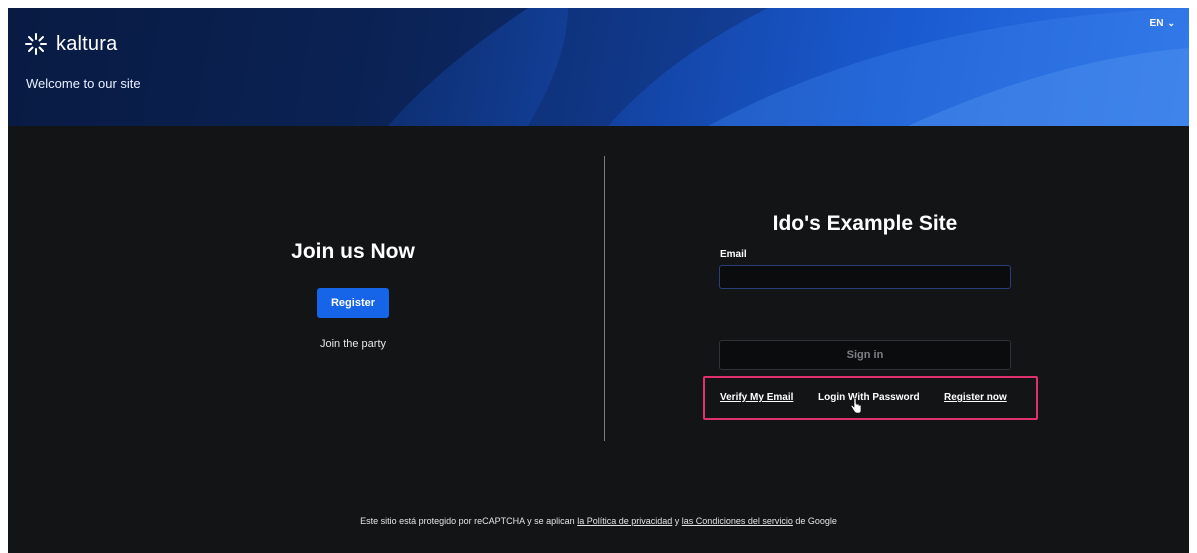 This screenshot has height=553, width=1197. I want to click on panel-divider, so click(604, 298).